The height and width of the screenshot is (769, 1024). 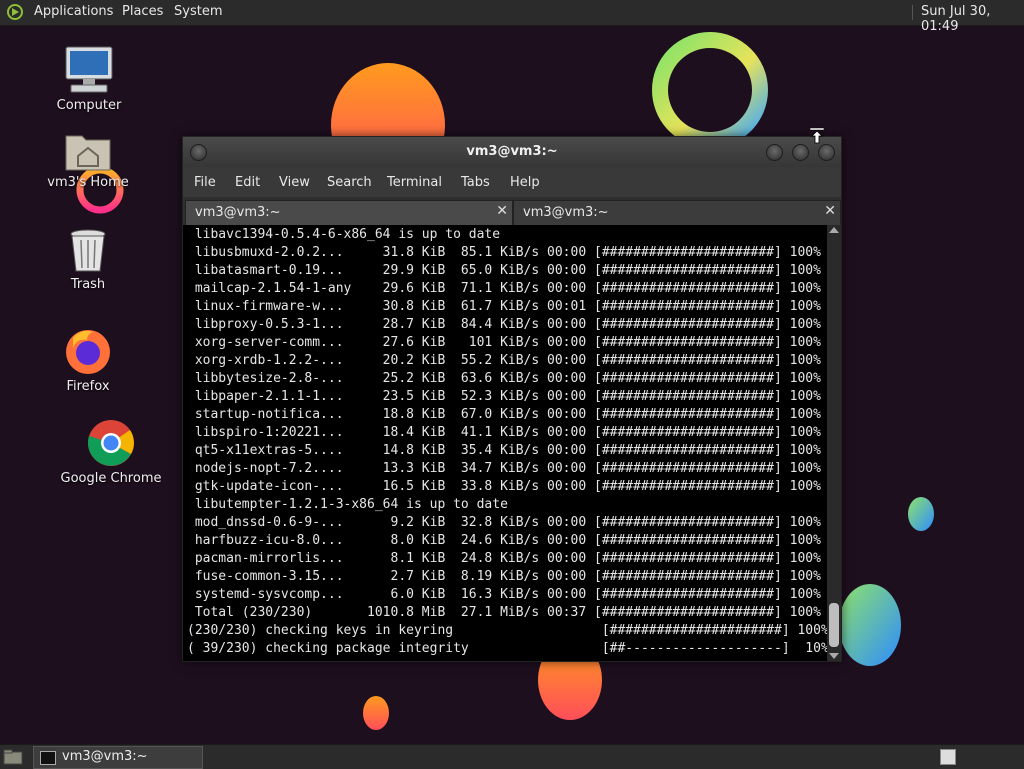 What do you see at coordinates (972, 19) in the screenshot?
I see `clock: Sun Jul 30, 01:49` at bounding box center [972, 19].